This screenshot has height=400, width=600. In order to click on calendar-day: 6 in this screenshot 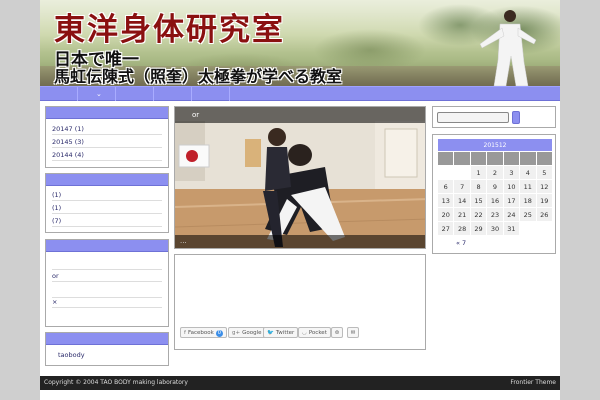, I will do `click(445, 186)`.